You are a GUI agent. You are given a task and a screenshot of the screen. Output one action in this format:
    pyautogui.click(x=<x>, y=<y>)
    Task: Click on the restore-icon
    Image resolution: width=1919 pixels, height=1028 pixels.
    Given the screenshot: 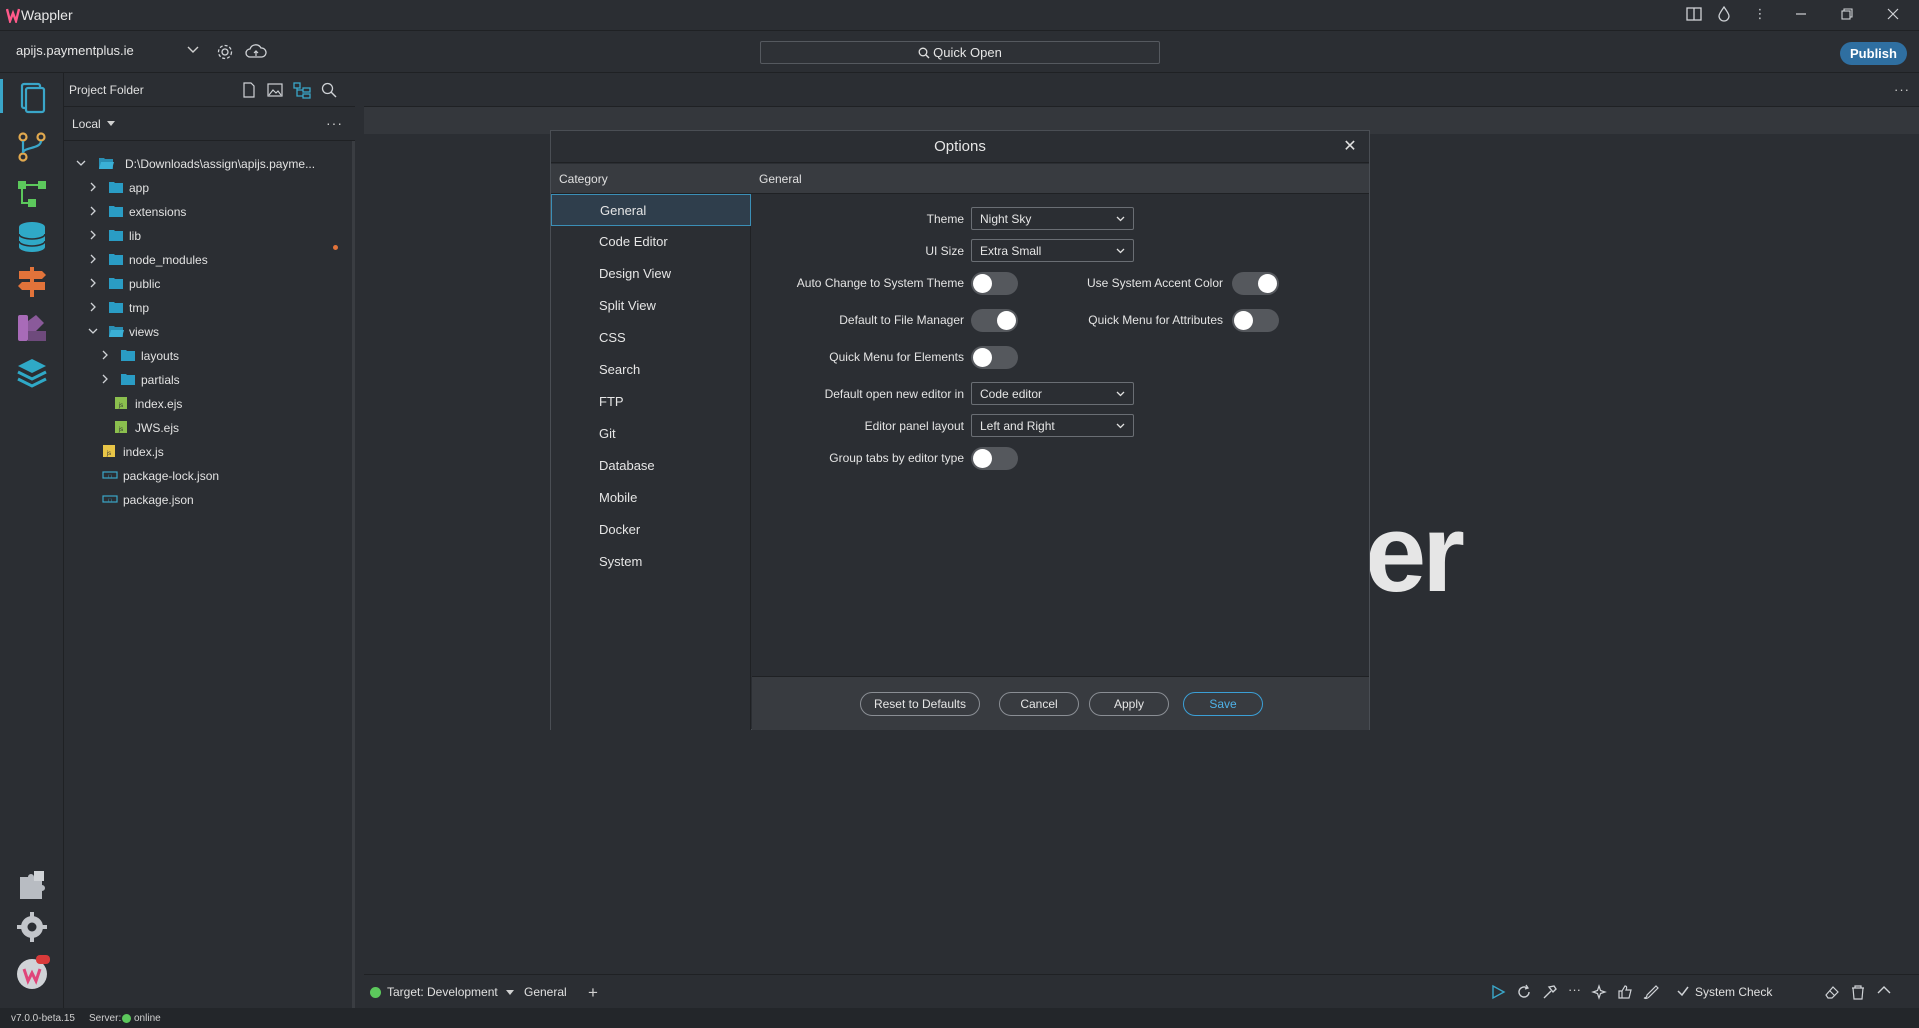 What is the action you would take?
    pyautogui.click(x=1851, y=15)
    